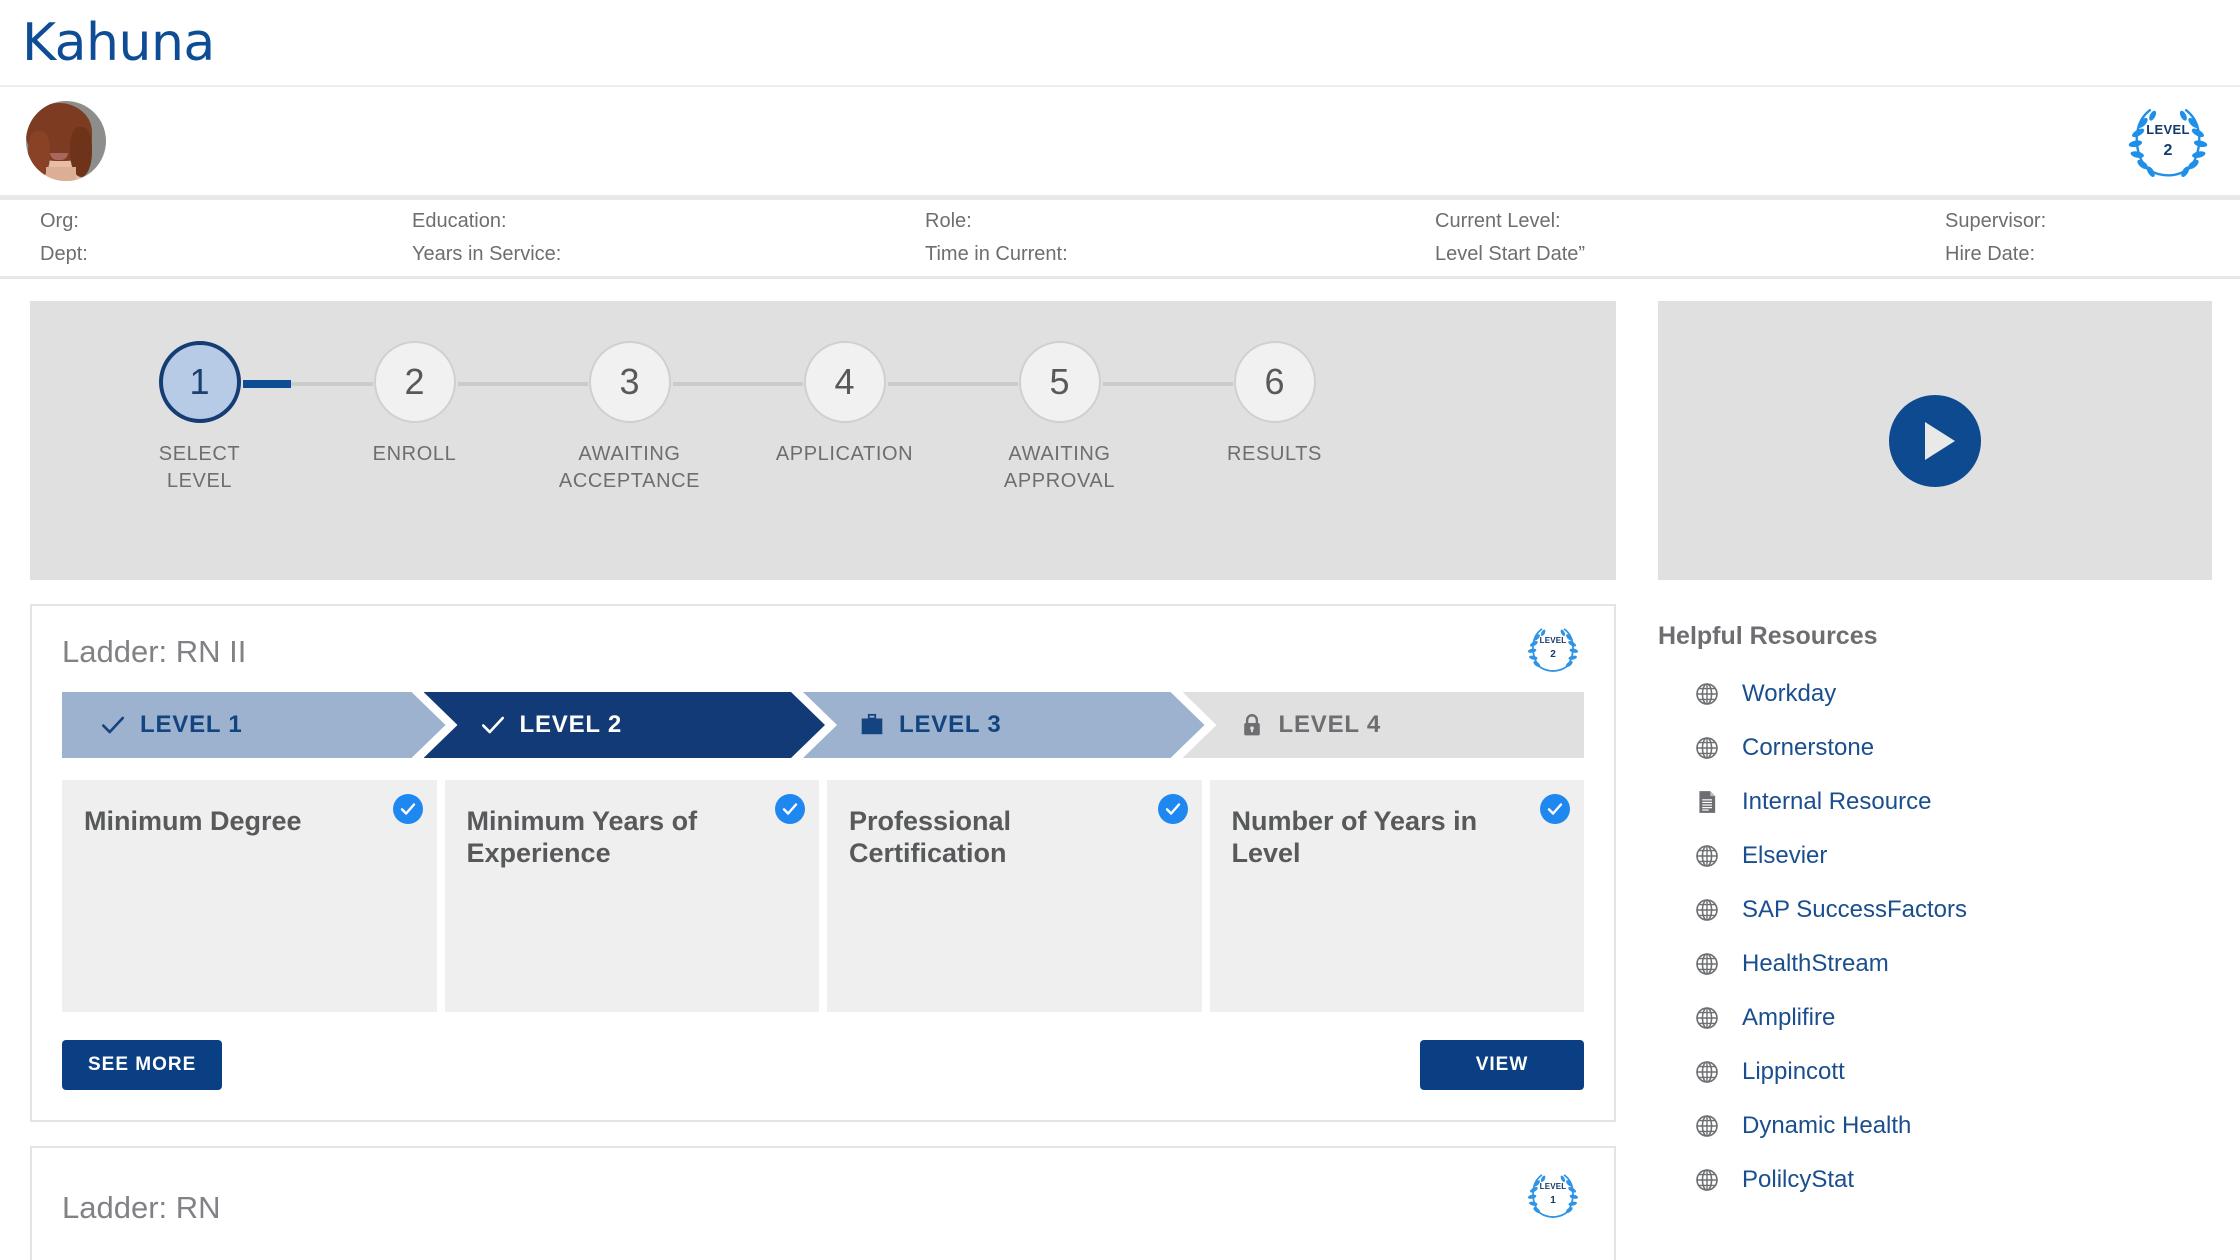 The image size is (2240, 1260). I want to click on resource-link-amplifire: Amplifire, so click(1935, 1018).